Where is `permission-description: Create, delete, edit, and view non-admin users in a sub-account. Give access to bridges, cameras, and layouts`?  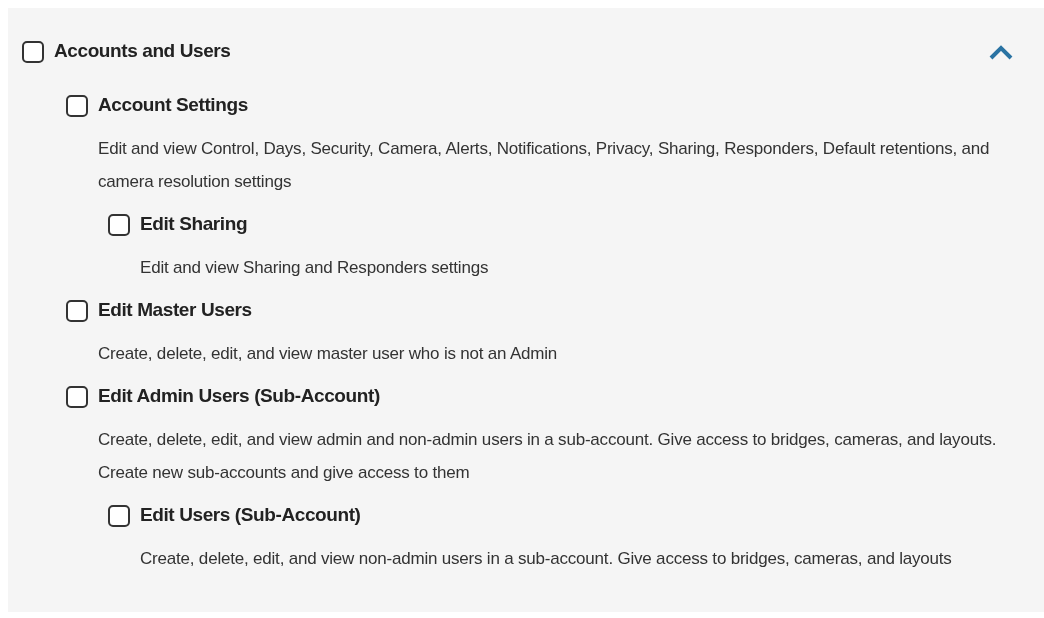
permission-description: Create, delete, edit, and view non-admin users in a sub-account. Give access to bridges, cameras, and layouts is located at coordinates (546, 559).